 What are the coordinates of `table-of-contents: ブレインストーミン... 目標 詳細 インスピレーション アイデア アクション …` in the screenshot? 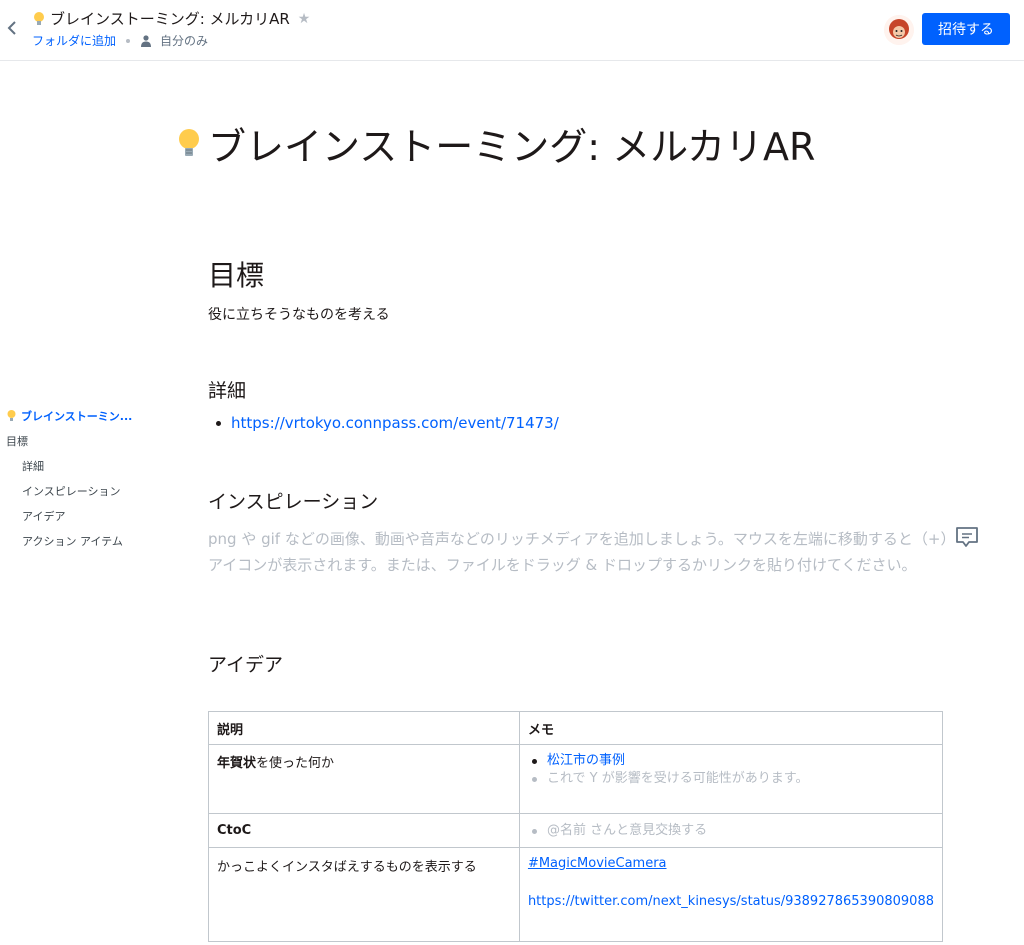 It's located at (69, 478).